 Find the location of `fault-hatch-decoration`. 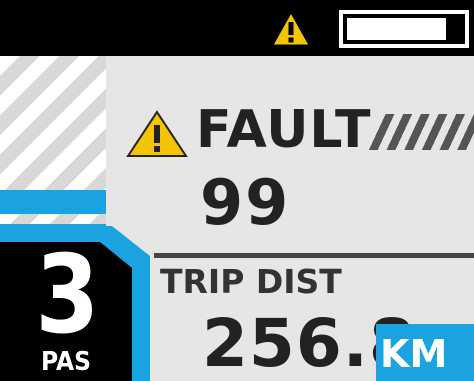

fault-hatch-decoration is located at coordinates (421, 132).